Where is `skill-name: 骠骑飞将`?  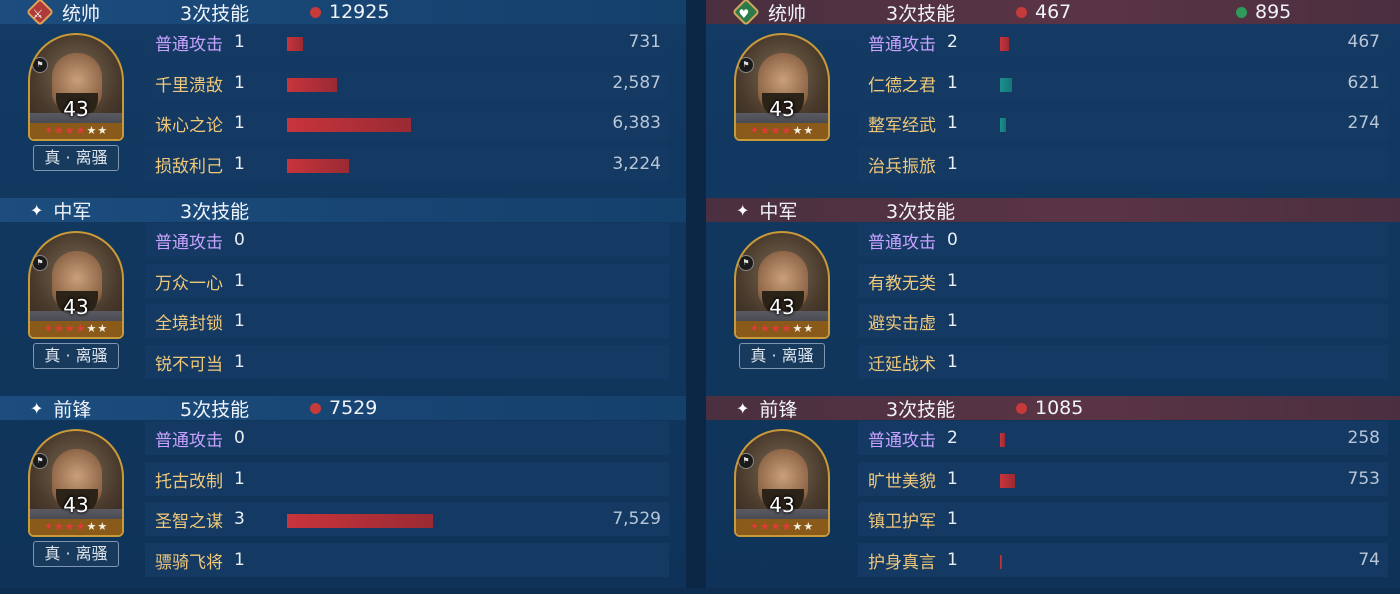
skill-name: 骠骑飞将 is located at coordinates (189, 562).